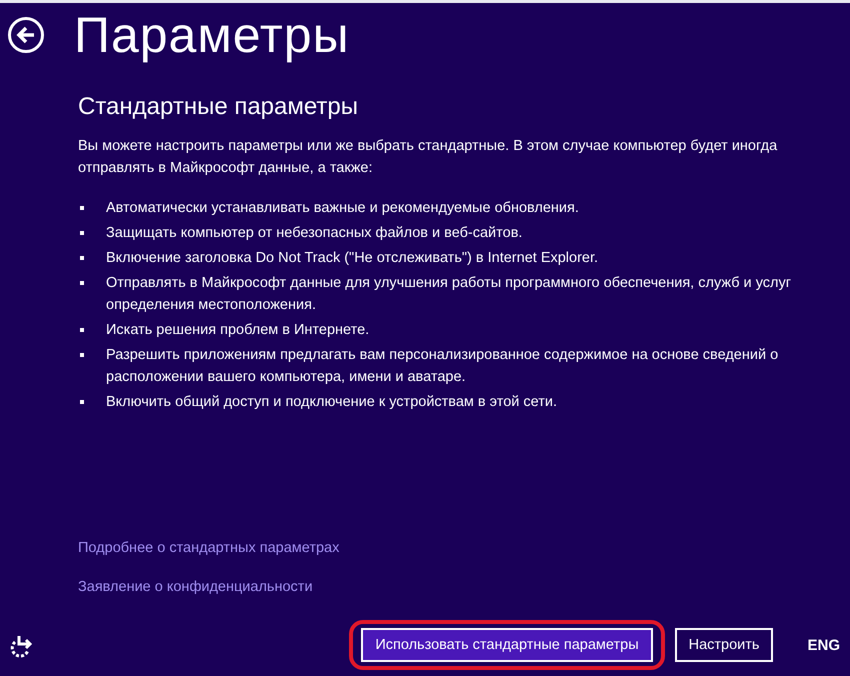 The height and width of the screenshot is (676, 850). I want to click on bullet-text: Защищать компьютер от небезопасных файлов и веб-сайтов., so click(314, 233).